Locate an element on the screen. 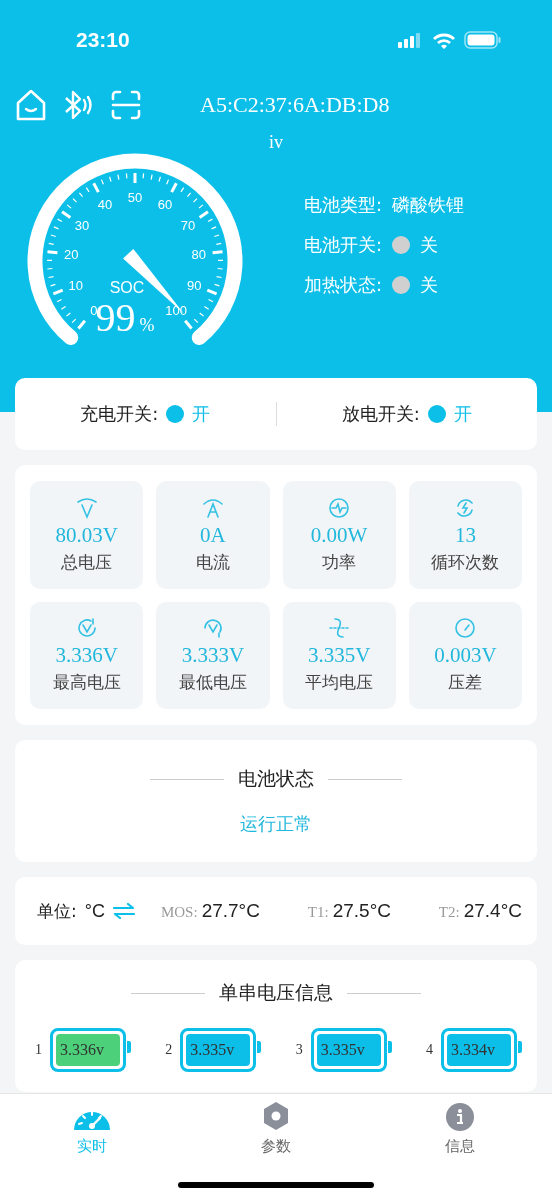 Image resolution: width=552 pixels, height=1200 pixels. metric-value: 80.03V is located at coordinates (86, 535).